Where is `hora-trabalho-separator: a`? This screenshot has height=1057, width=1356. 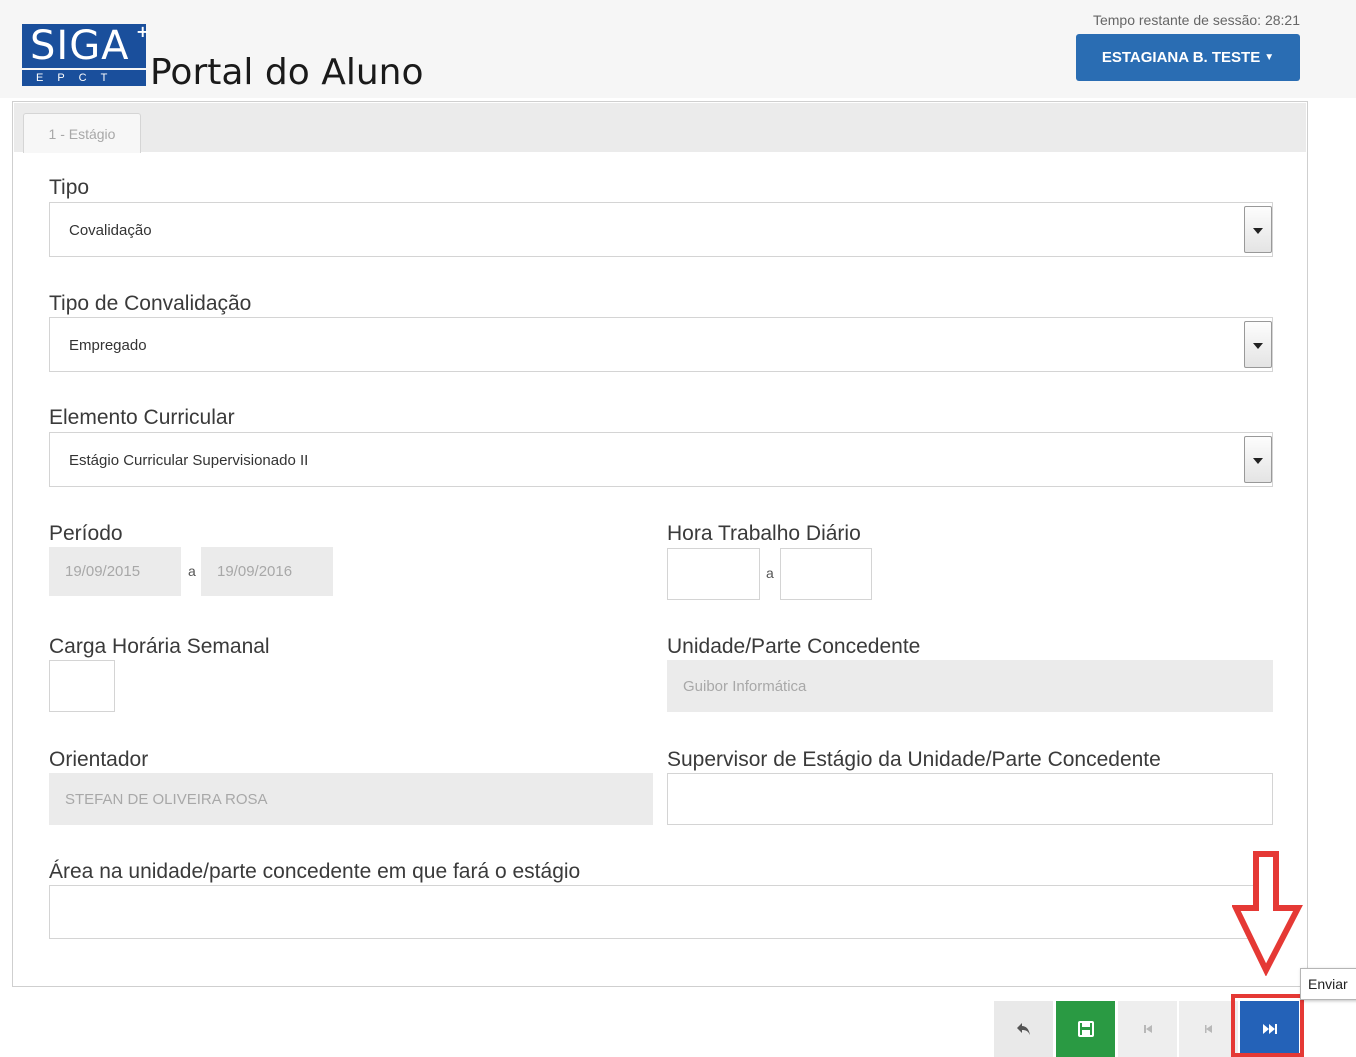
hora-trabalho-separator: a is located at coordinates (770, 573).